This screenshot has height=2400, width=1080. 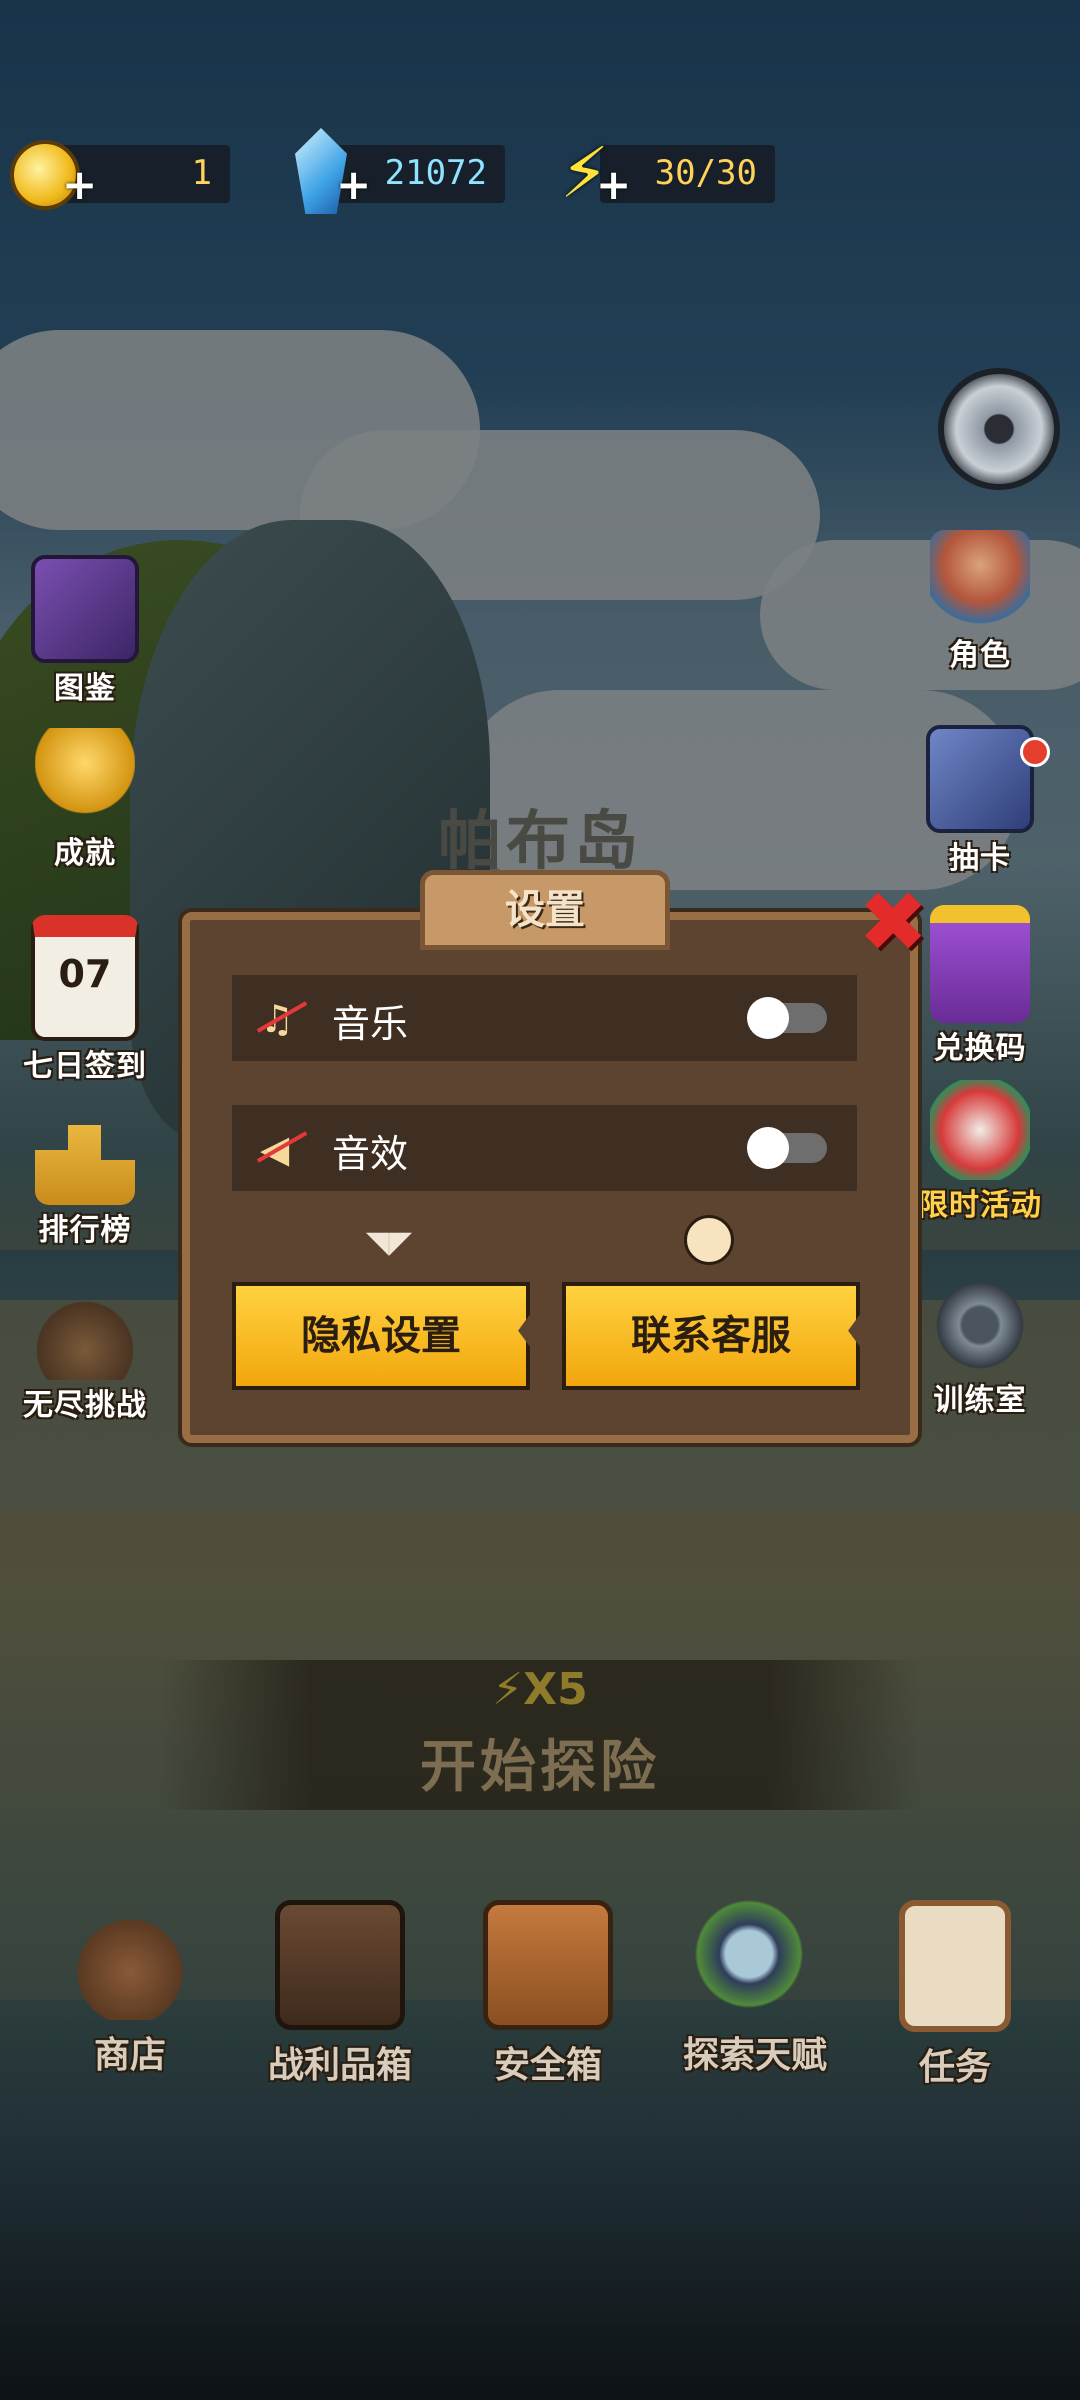 I want to click on settings-gear-icon, so click(x=999, y=429).